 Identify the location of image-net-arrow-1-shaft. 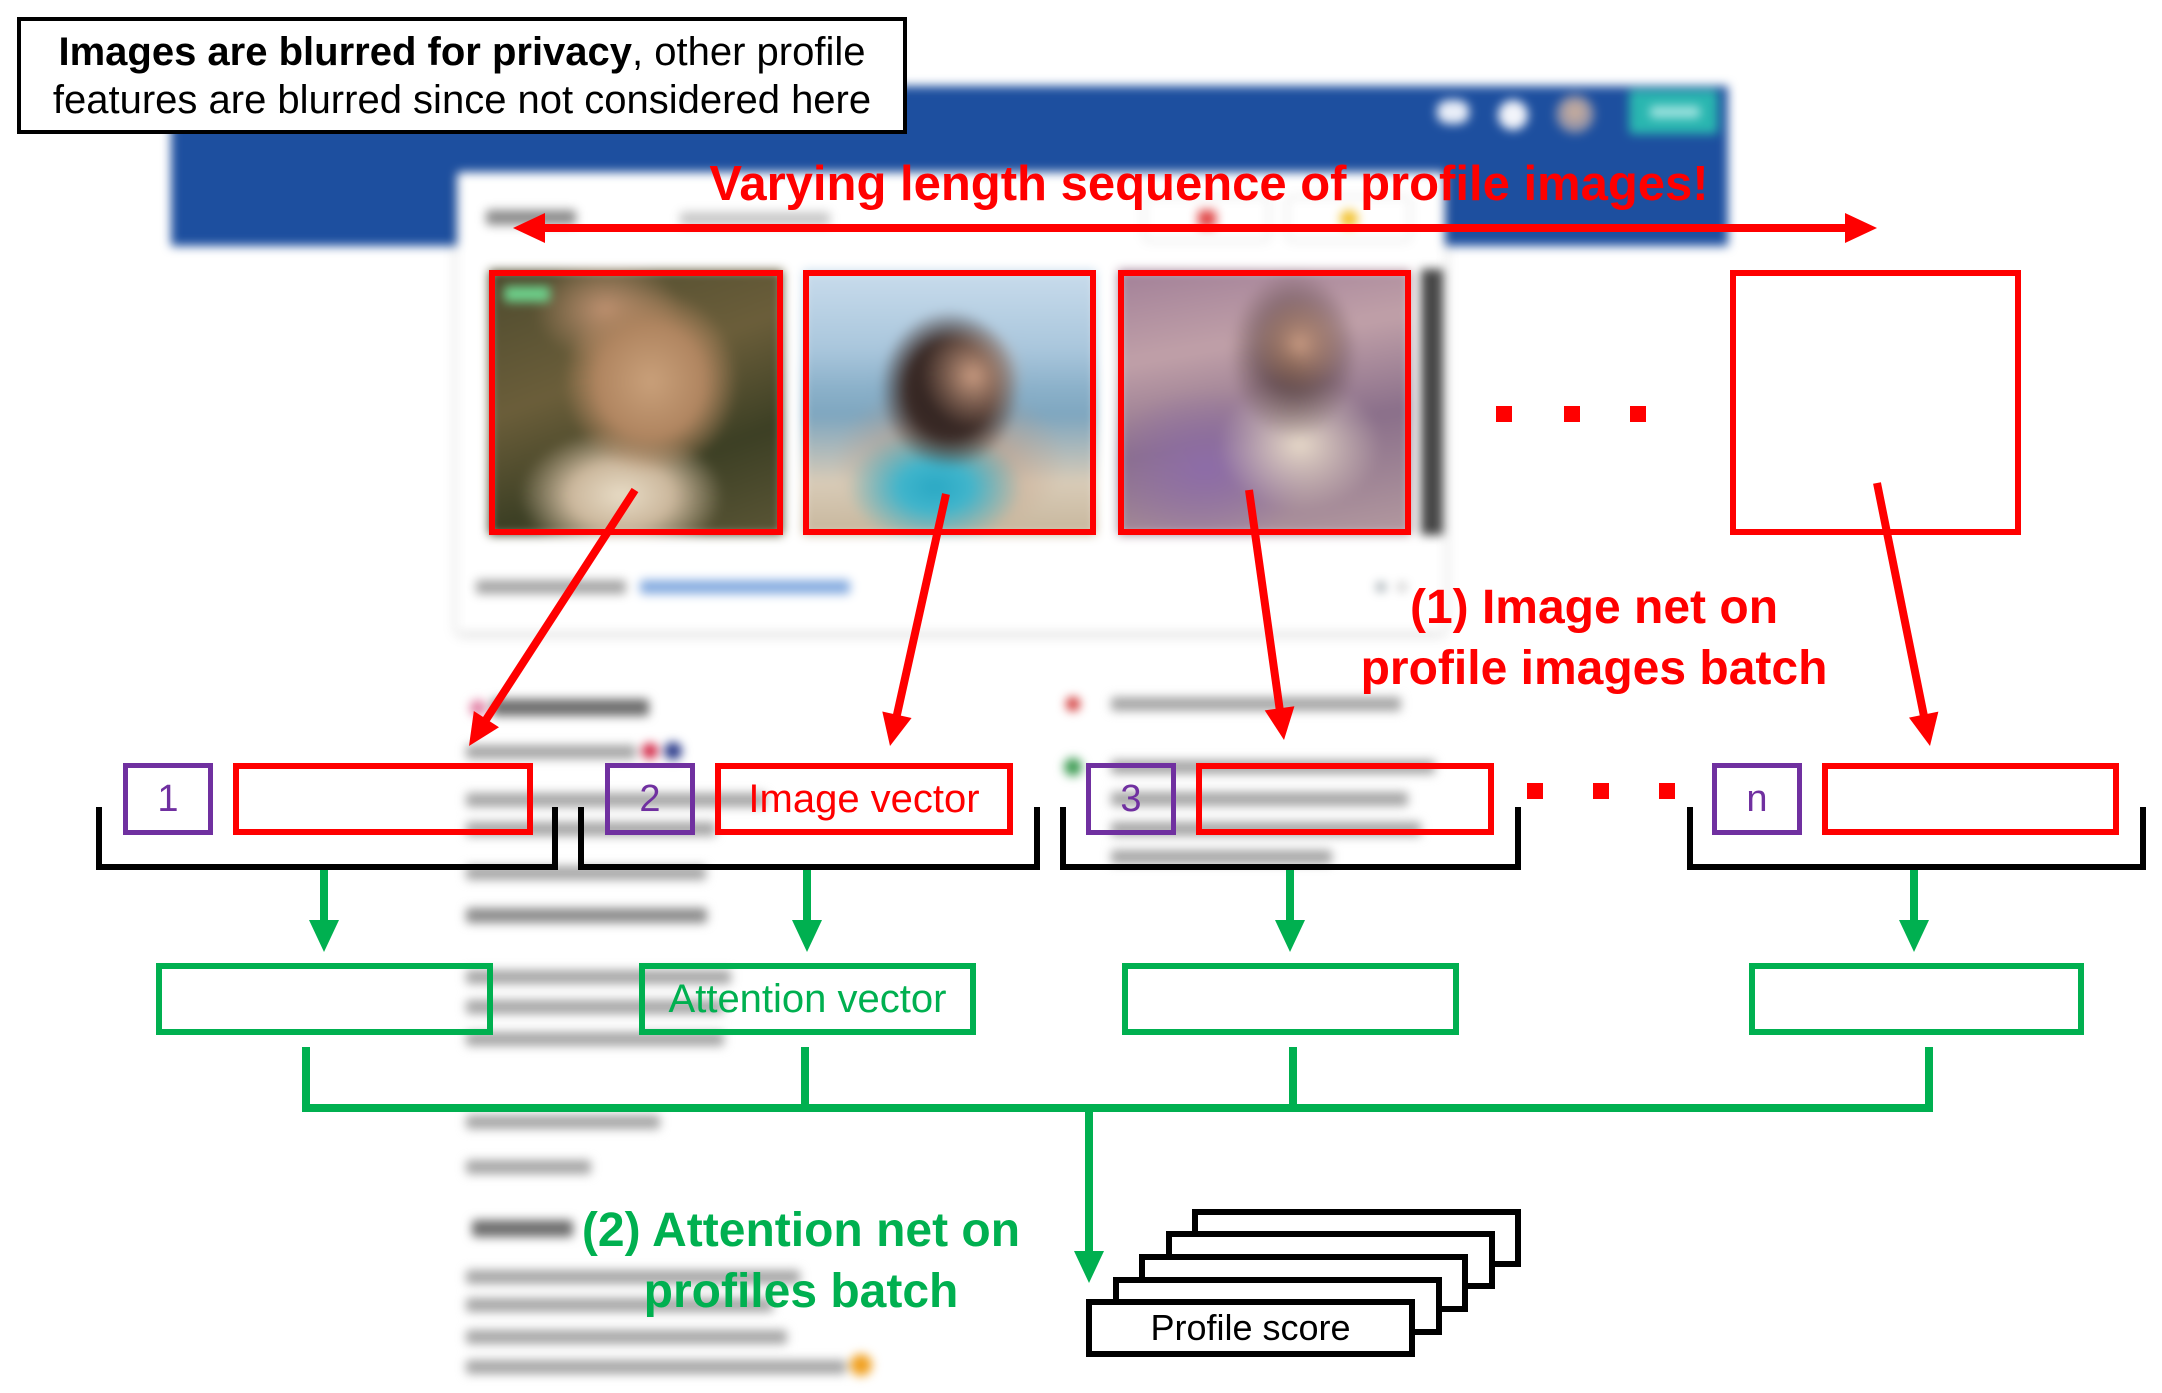
(560, 605).